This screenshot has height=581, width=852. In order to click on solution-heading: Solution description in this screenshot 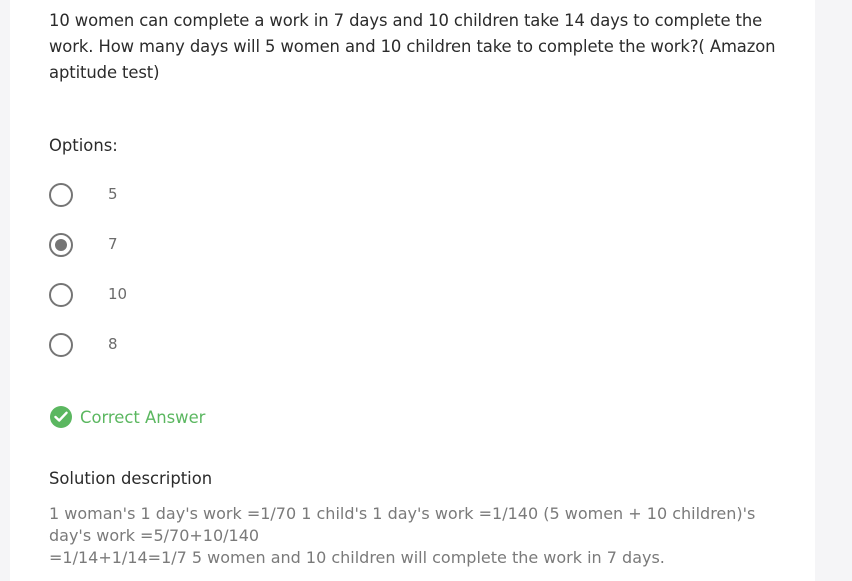, I will do `click(131, 478)`.